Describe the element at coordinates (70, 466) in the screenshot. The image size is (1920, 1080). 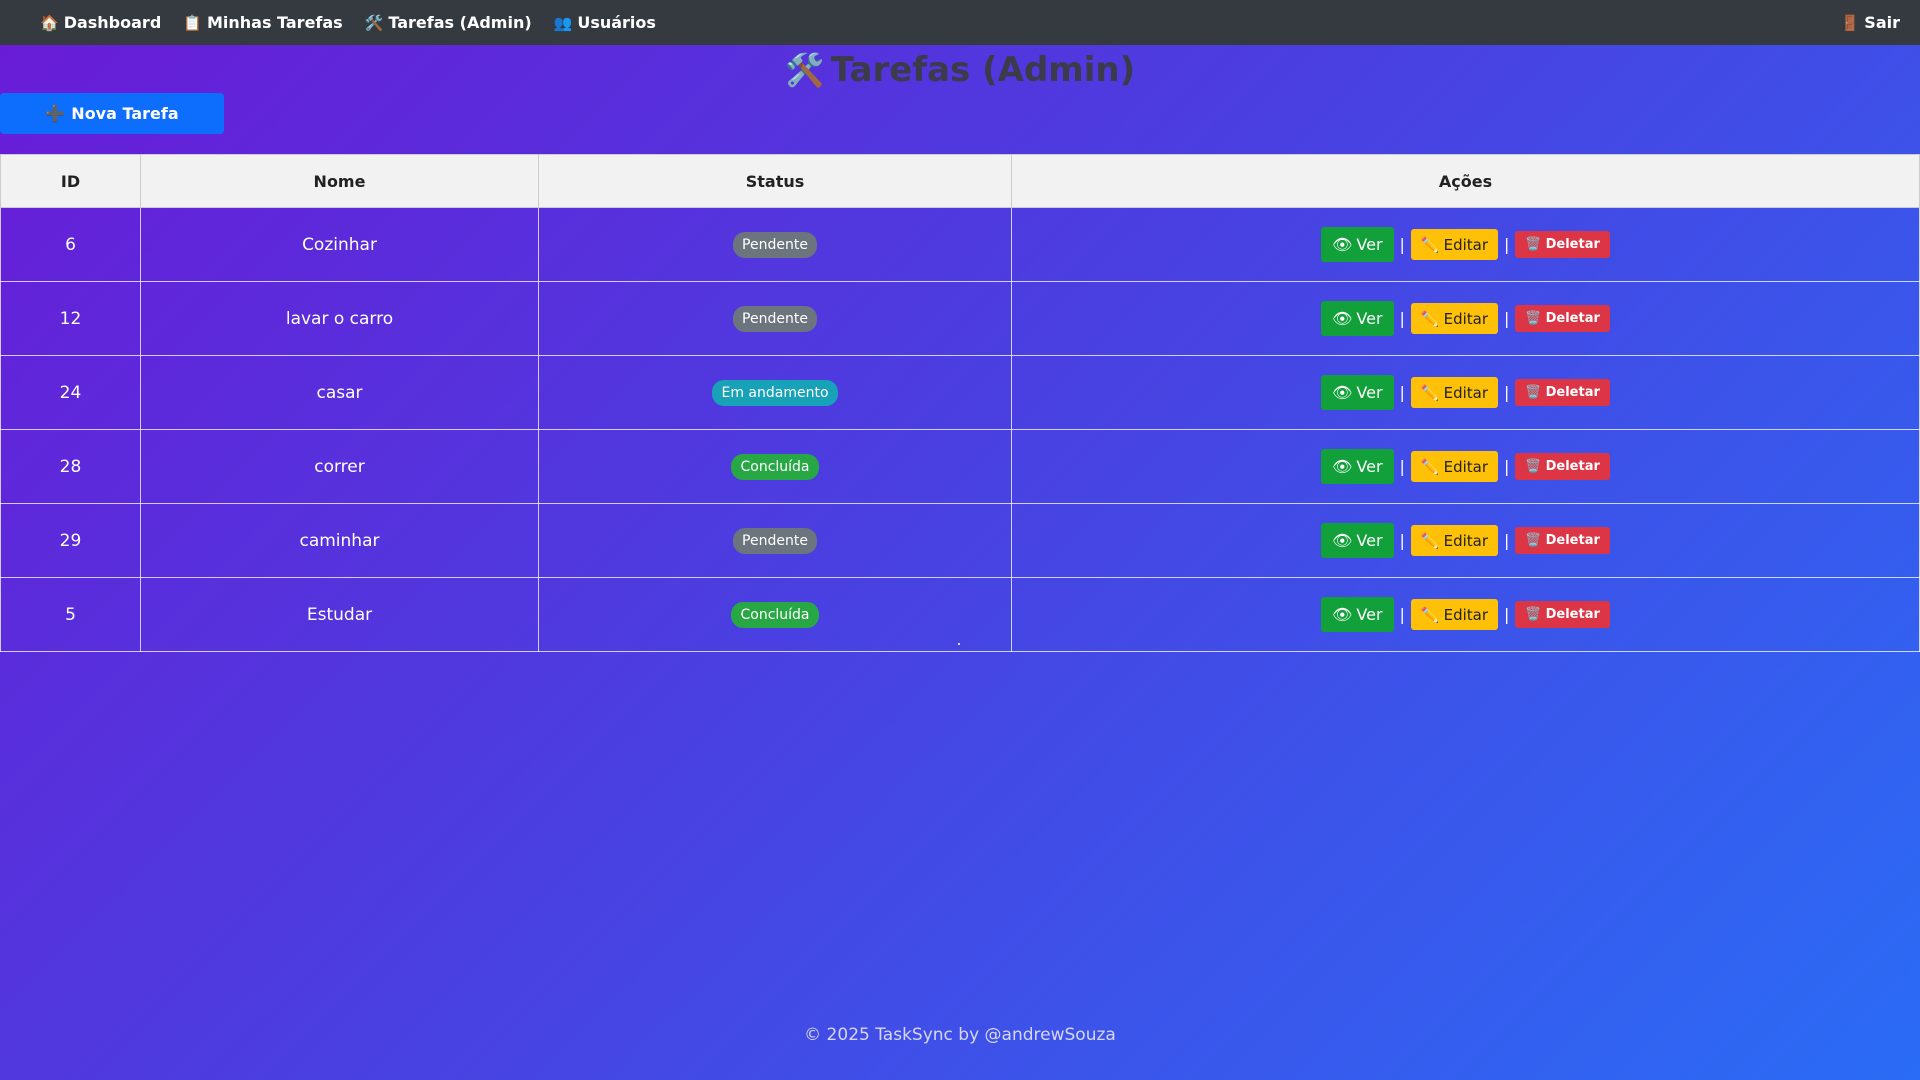
I see `task-id: 28` at that location.